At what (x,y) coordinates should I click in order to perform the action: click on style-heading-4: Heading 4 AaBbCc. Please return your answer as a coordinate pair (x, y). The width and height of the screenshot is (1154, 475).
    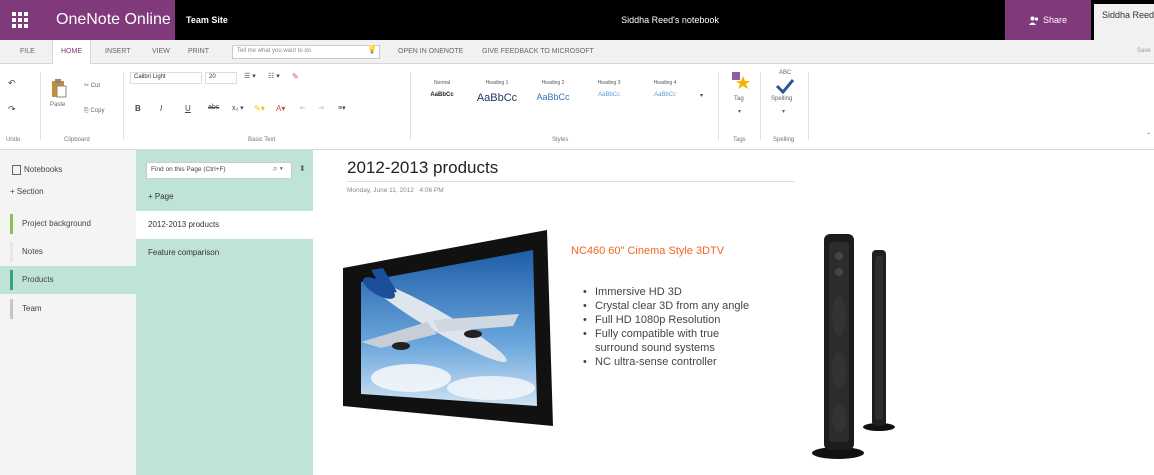
    Looking at the image, I should click on (665, 102).